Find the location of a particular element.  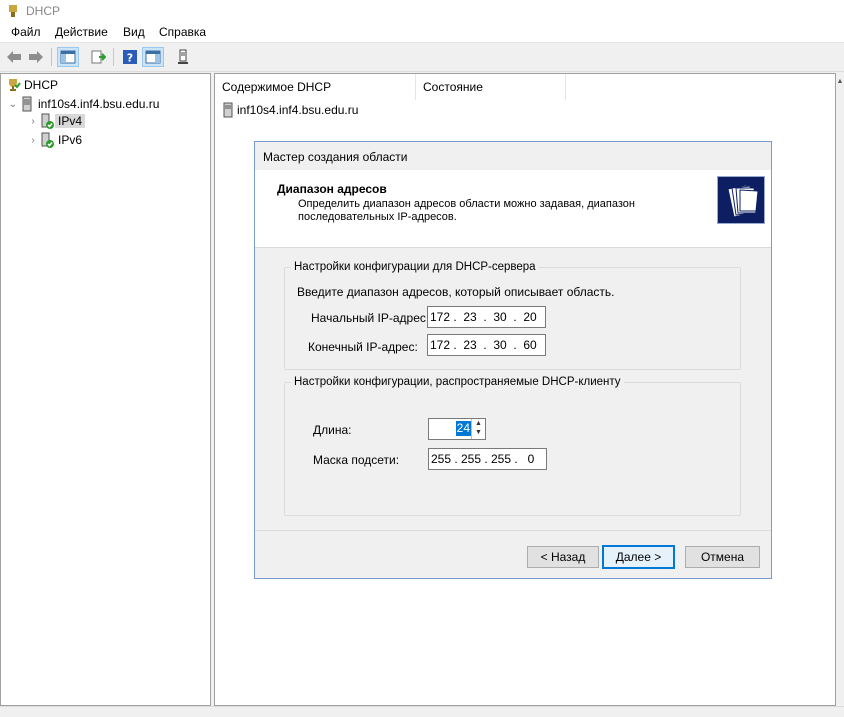

tree-item-label: DHCP is located at coordinates (41, 85).